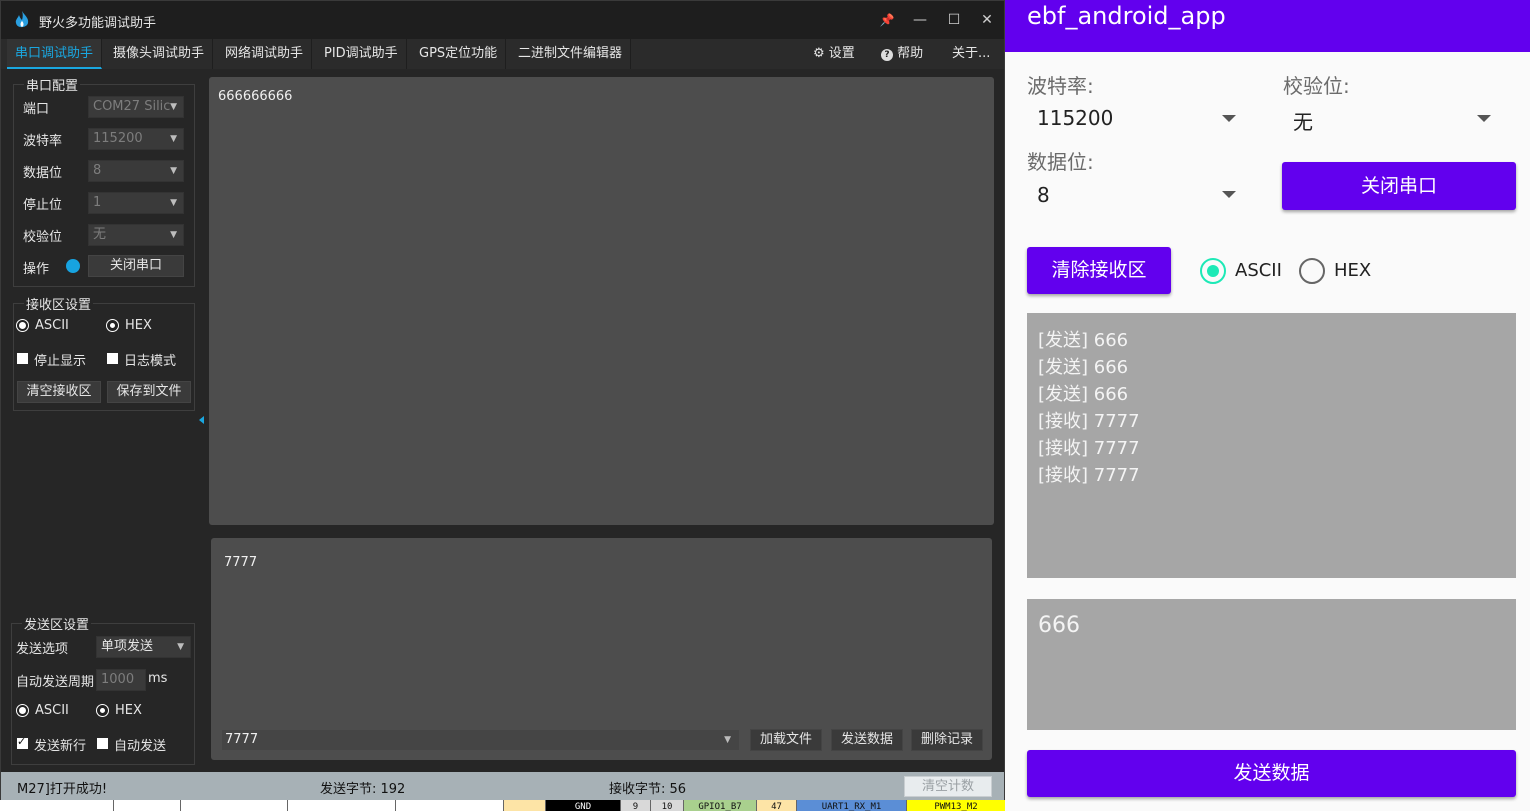  I want to click on tab-pid: PID调试助手, so click(361, 54).